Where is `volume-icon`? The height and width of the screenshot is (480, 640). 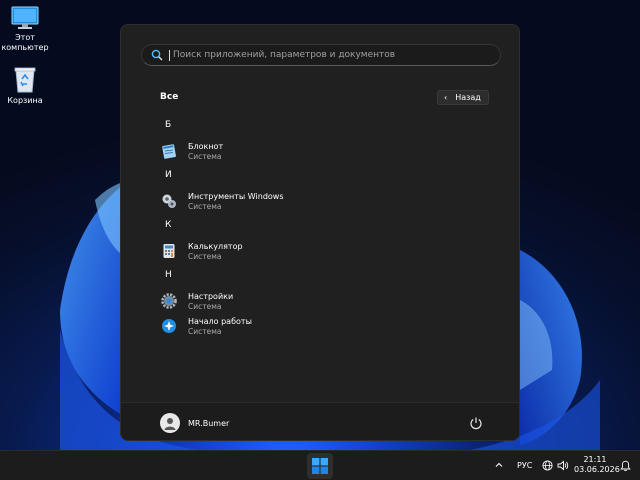 volume-icon is located at coordinates (563, 465).